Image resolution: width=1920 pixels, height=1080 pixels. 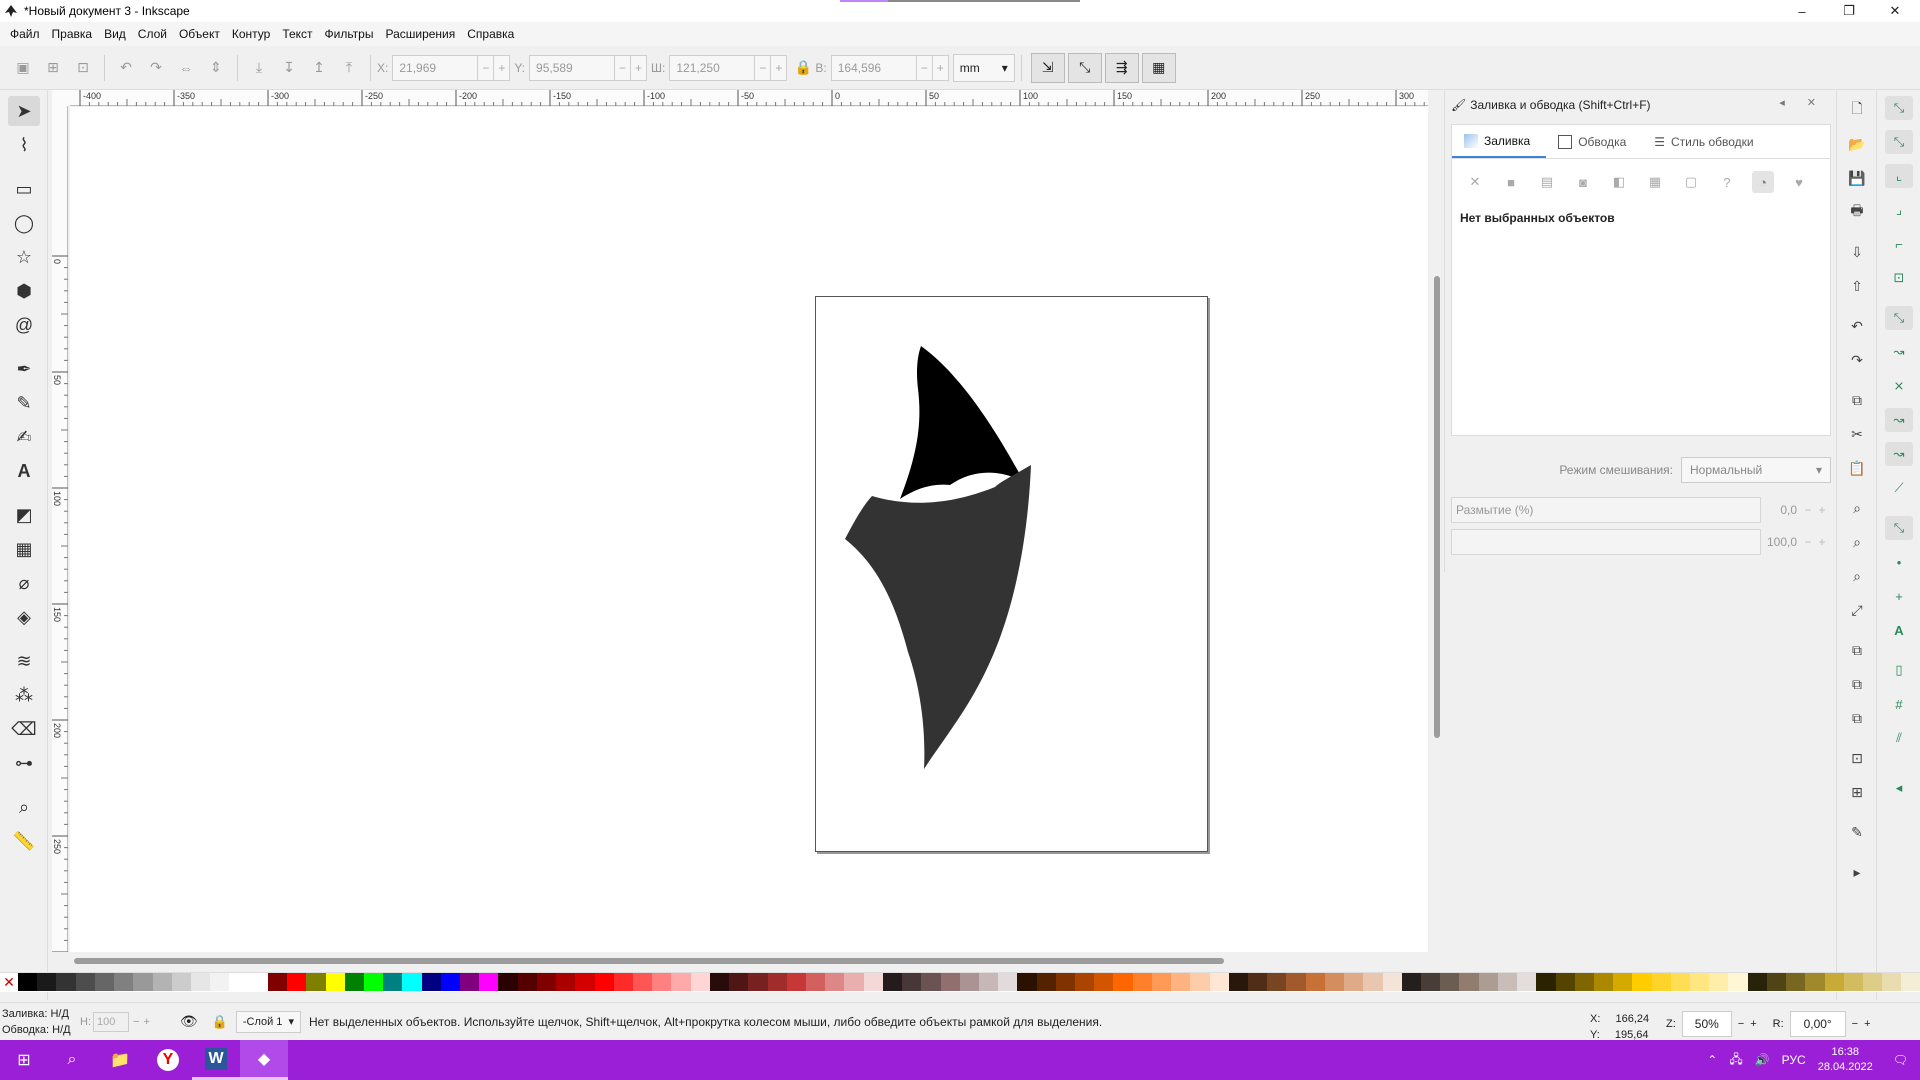 I want to click on menu-extensions: Расширения, so click(x=420, y=34).